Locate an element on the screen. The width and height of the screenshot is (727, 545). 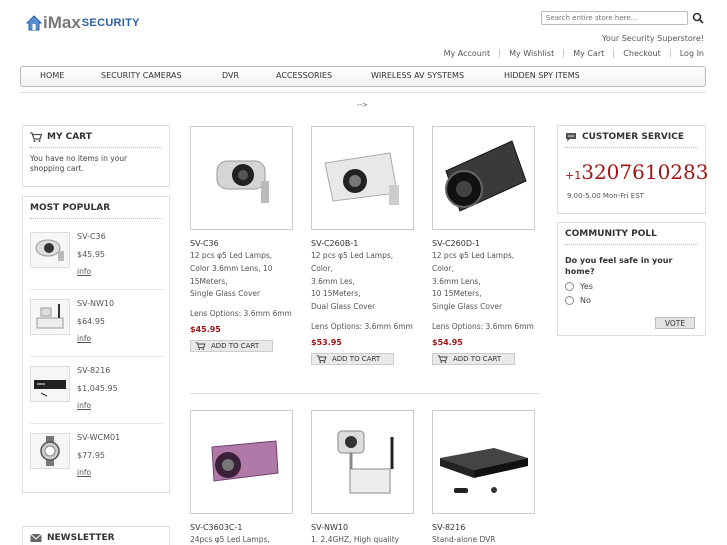
product-price: $54.95 is located at coordinates (447, 342).